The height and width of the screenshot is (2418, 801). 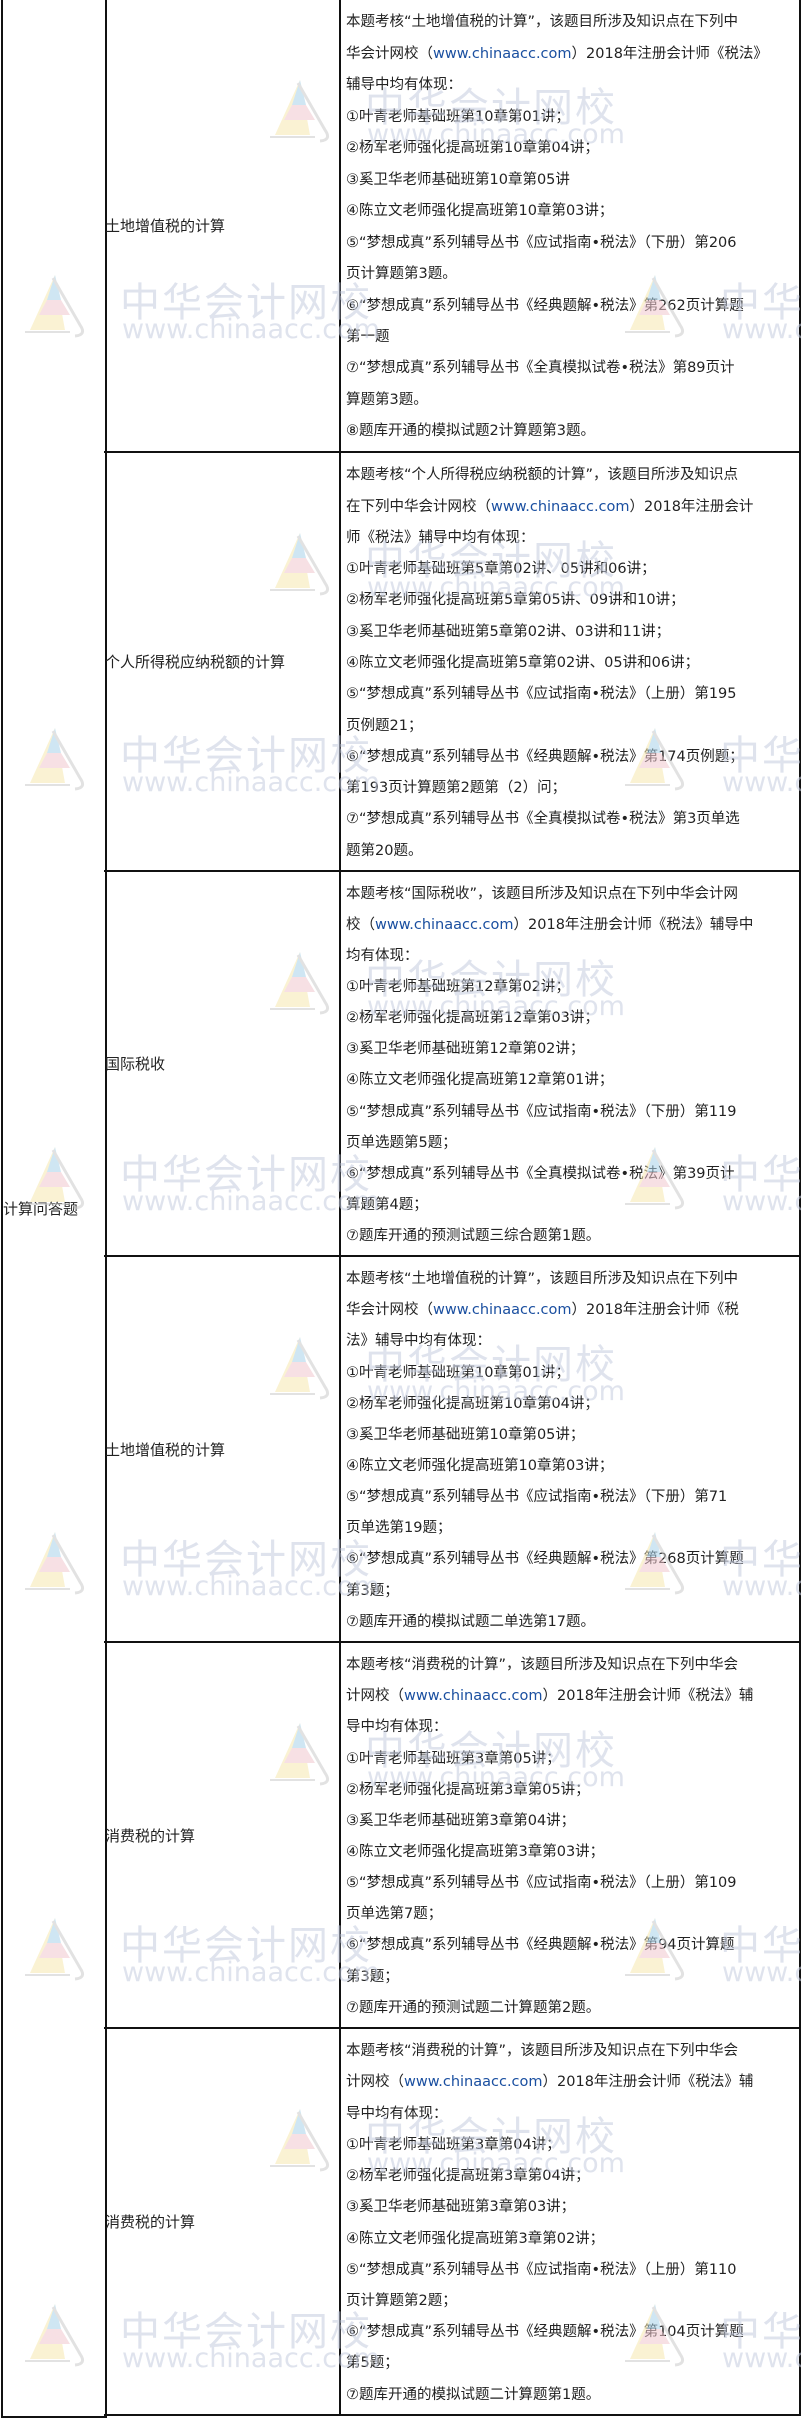 What do you see at coordinates (384, 725) in the screenshot?
I see `detail-line: 页例题21；` at bounding box center [384, 725].